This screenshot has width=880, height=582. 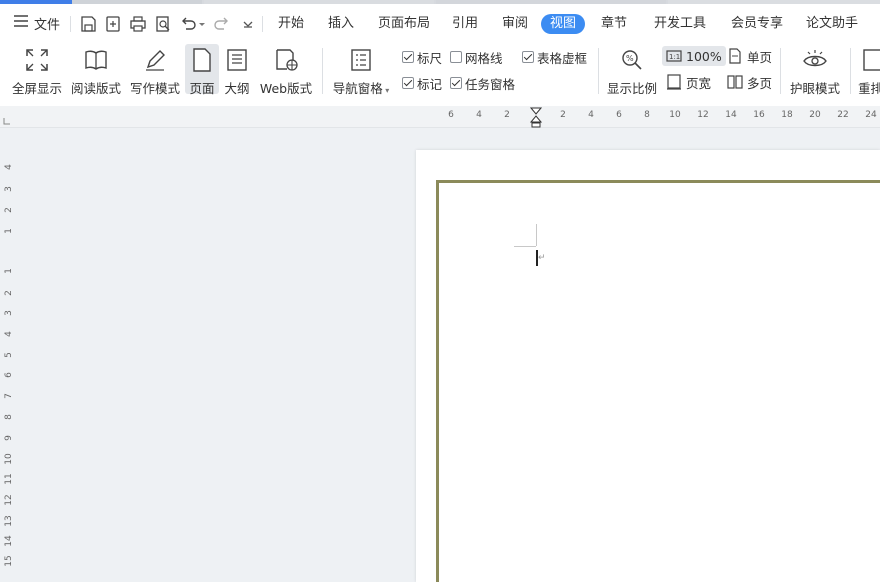 I want to click on rearrange-label: 重排, so click(x=869, y=87).